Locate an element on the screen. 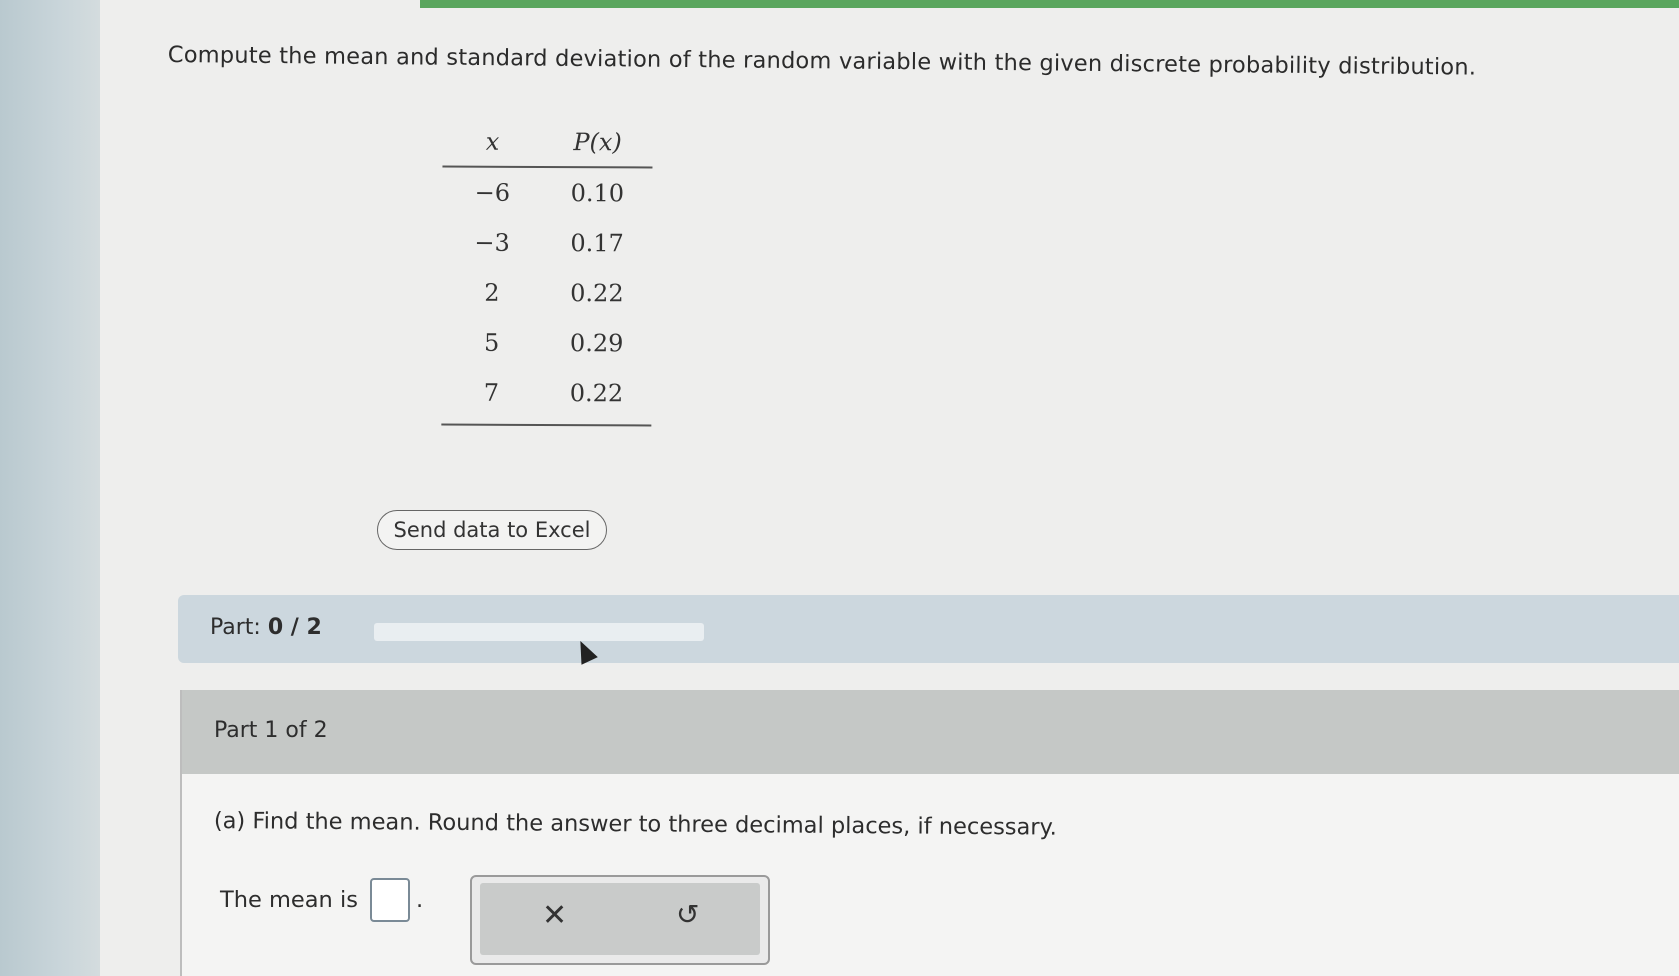 The width and height of the screenshot is (1679, 976). mean-answer-input is located at coordinates (389, 900).